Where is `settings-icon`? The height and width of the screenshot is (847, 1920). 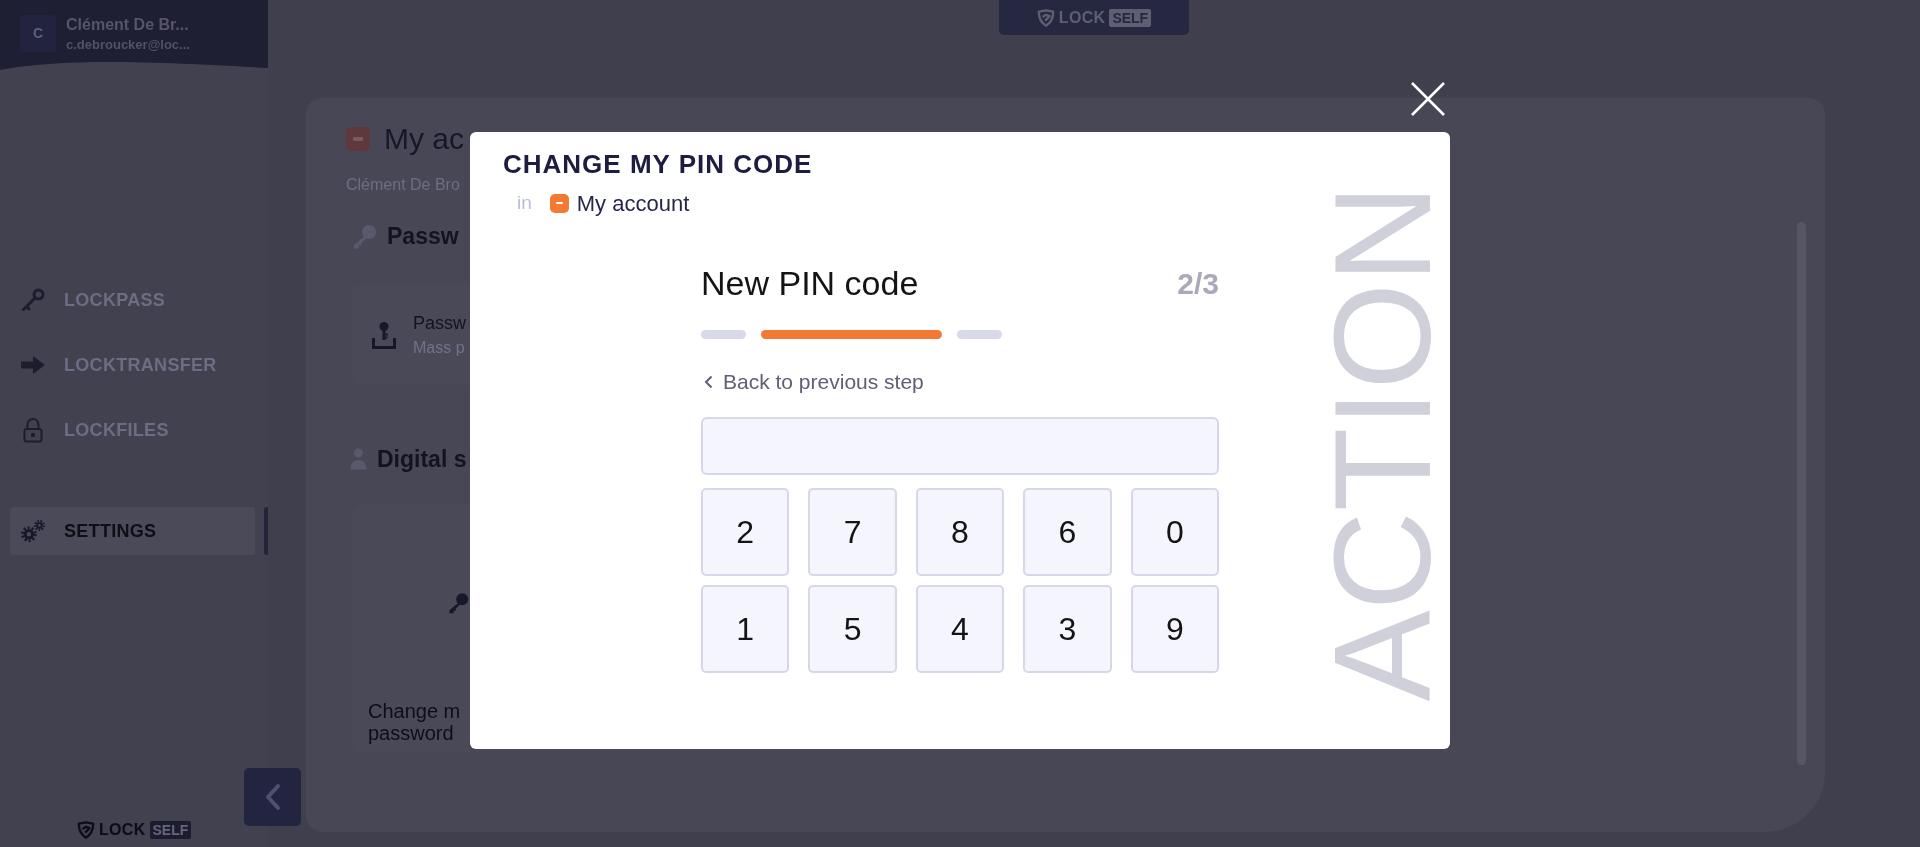 settings-icon is located at coordinates (33, 531).